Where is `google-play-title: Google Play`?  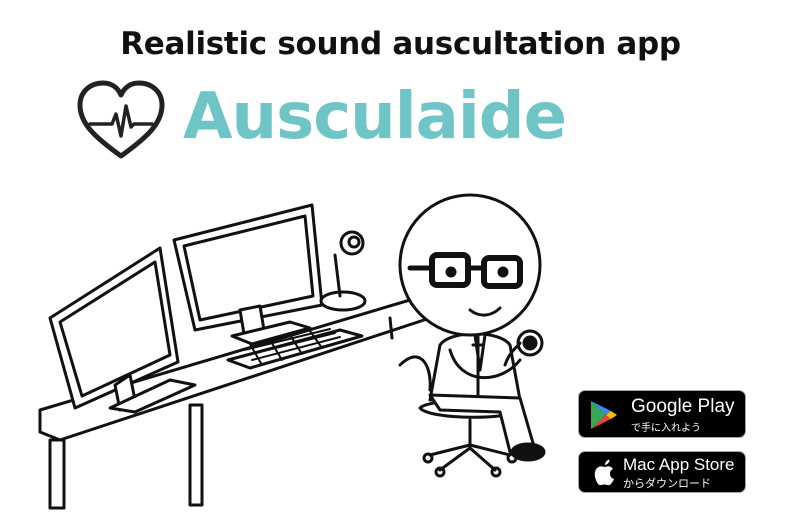
google-play-title: Google Play is located at coordinates (683, 406).